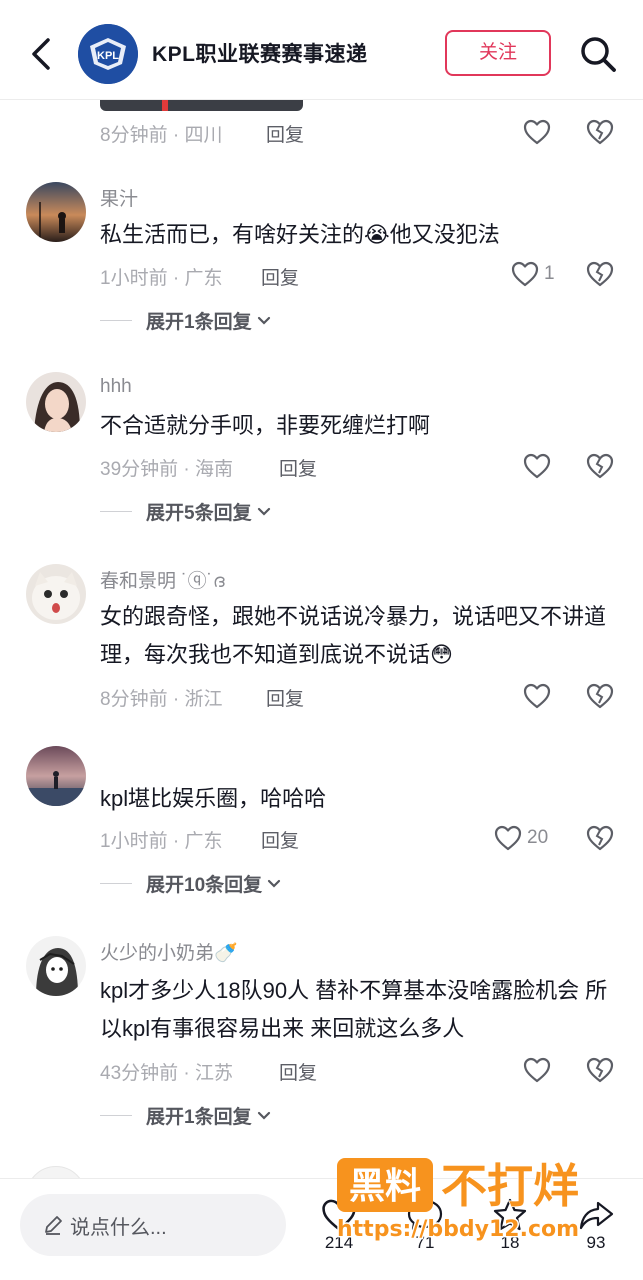 The image size is (643, 1280). What do you see at coordinates (321, 452) in the screenshot?
I see `comment-item: hhh 不合适就分手呗，非要死缠烂打啊 39分钟前 · 海南 回复 展开5条回复` at bounding box center [321, 452].